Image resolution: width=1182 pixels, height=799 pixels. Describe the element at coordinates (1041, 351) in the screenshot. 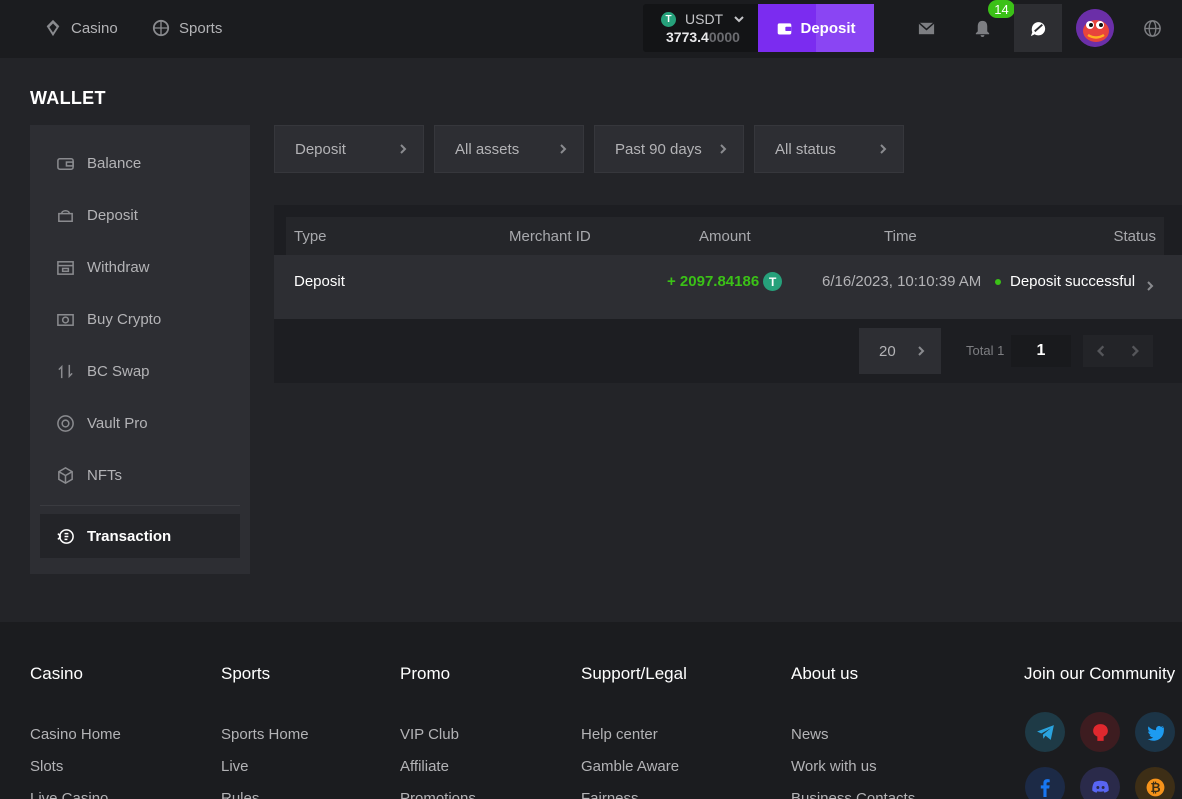

I see `current-page: 1` at that location.